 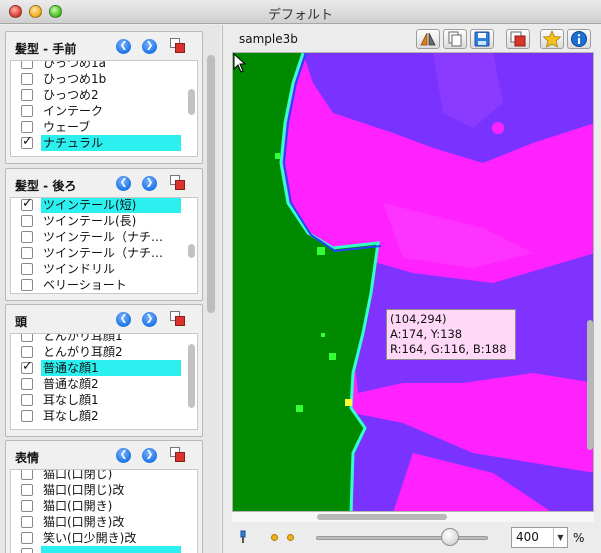 What do you see at coordinates (99, 416) in the screenshot?
I see `list-item: 耳なし顔2` at bounding box center [99, 416].